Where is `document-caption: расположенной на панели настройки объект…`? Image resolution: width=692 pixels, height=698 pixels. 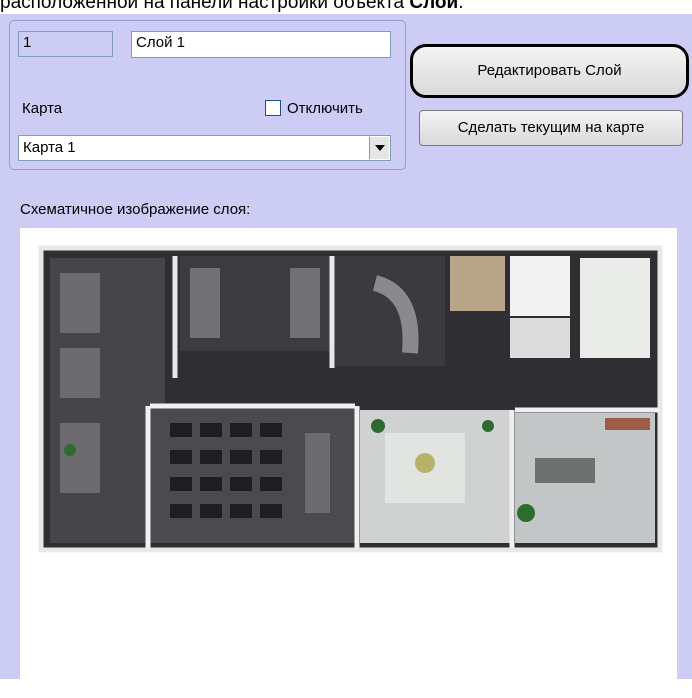
document-caption: расположенной на панели настройки объект… is located at coordinates (232, 6).